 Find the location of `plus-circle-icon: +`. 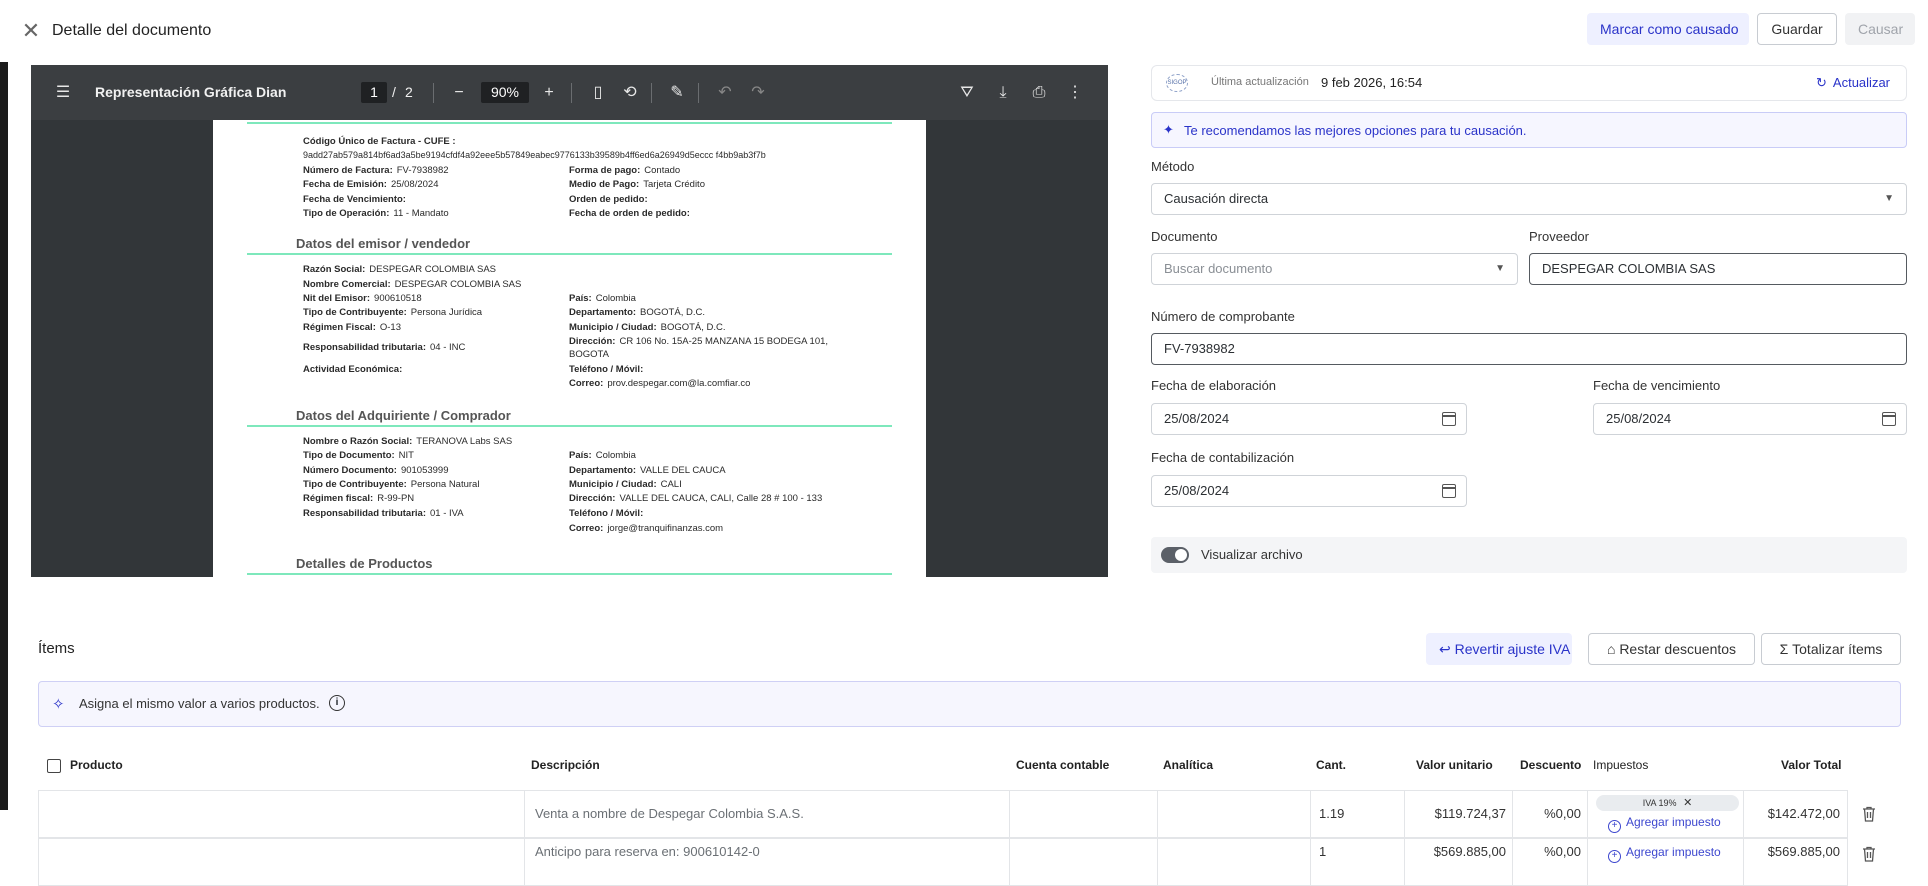

plus-circle-icon: + is located at coordinates (1614, 856).